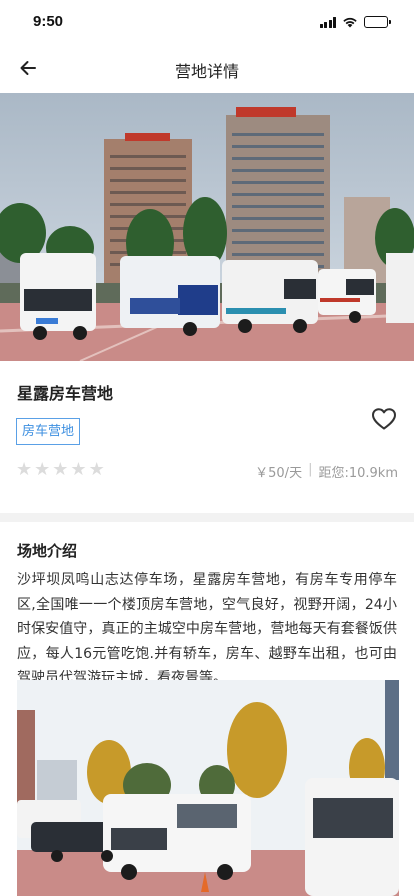  What do you see at coordinates (377, 22) in the screenshot?
I see `battery-icon` at bounding box center [377, 22].